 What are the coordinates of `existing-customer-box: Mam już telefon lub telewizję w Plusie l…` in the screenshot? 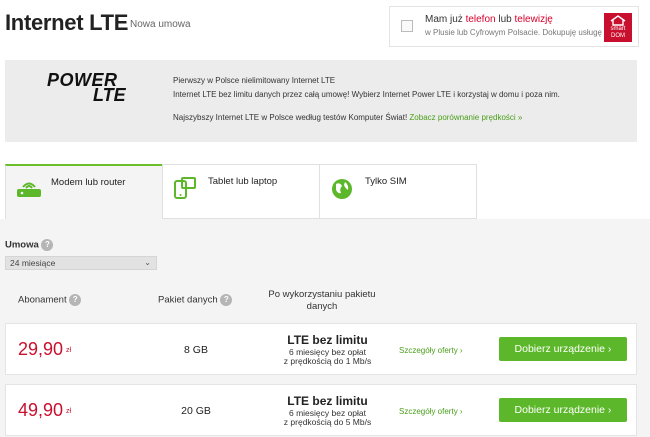 It's located at (514, 26).